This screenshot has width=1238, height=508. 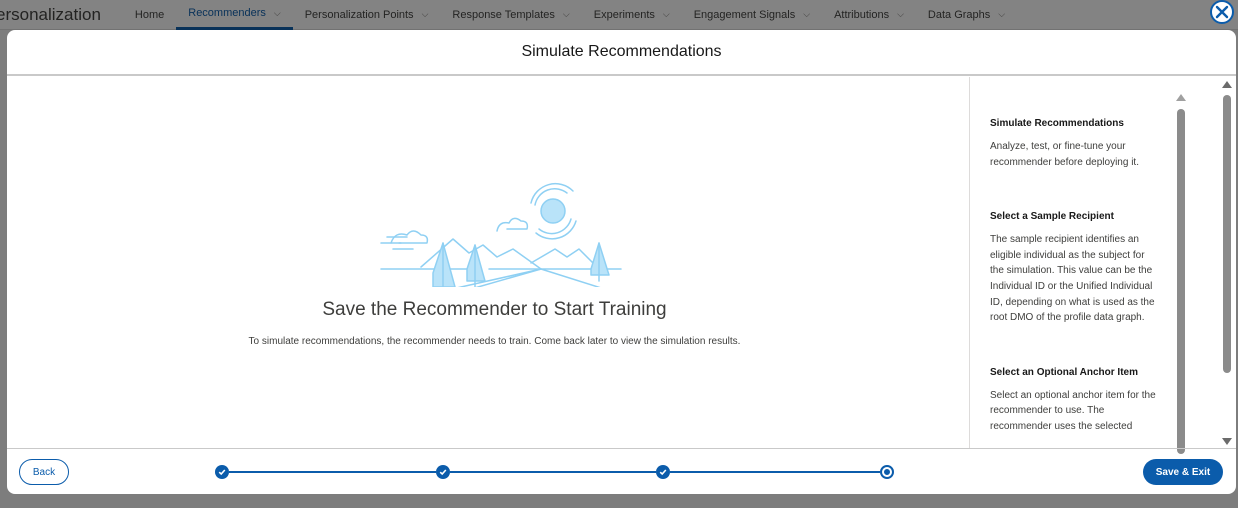 I want to click on help-panel-scrollbar, so click(x=1181, y=272).